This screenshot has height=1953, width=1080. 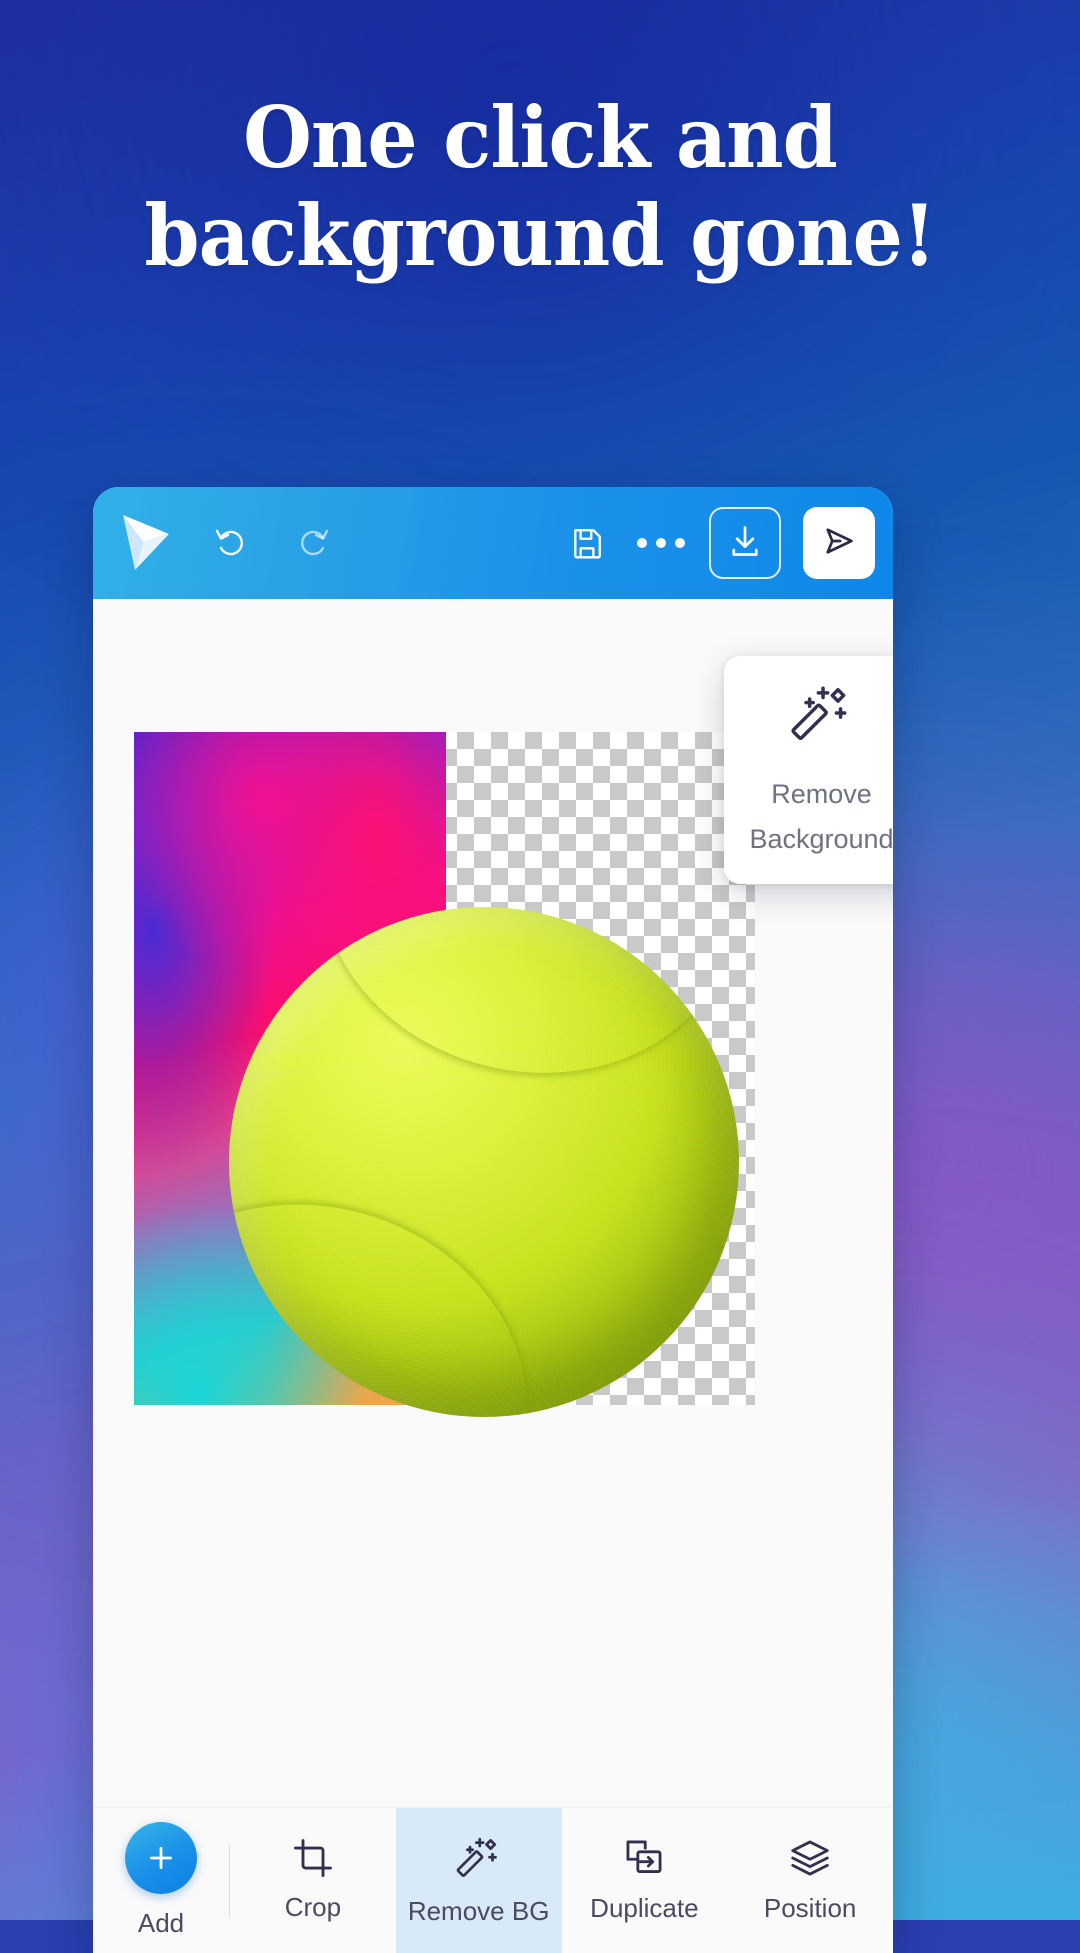 I want to click on crop-icon, so click(x=313, y=1858).